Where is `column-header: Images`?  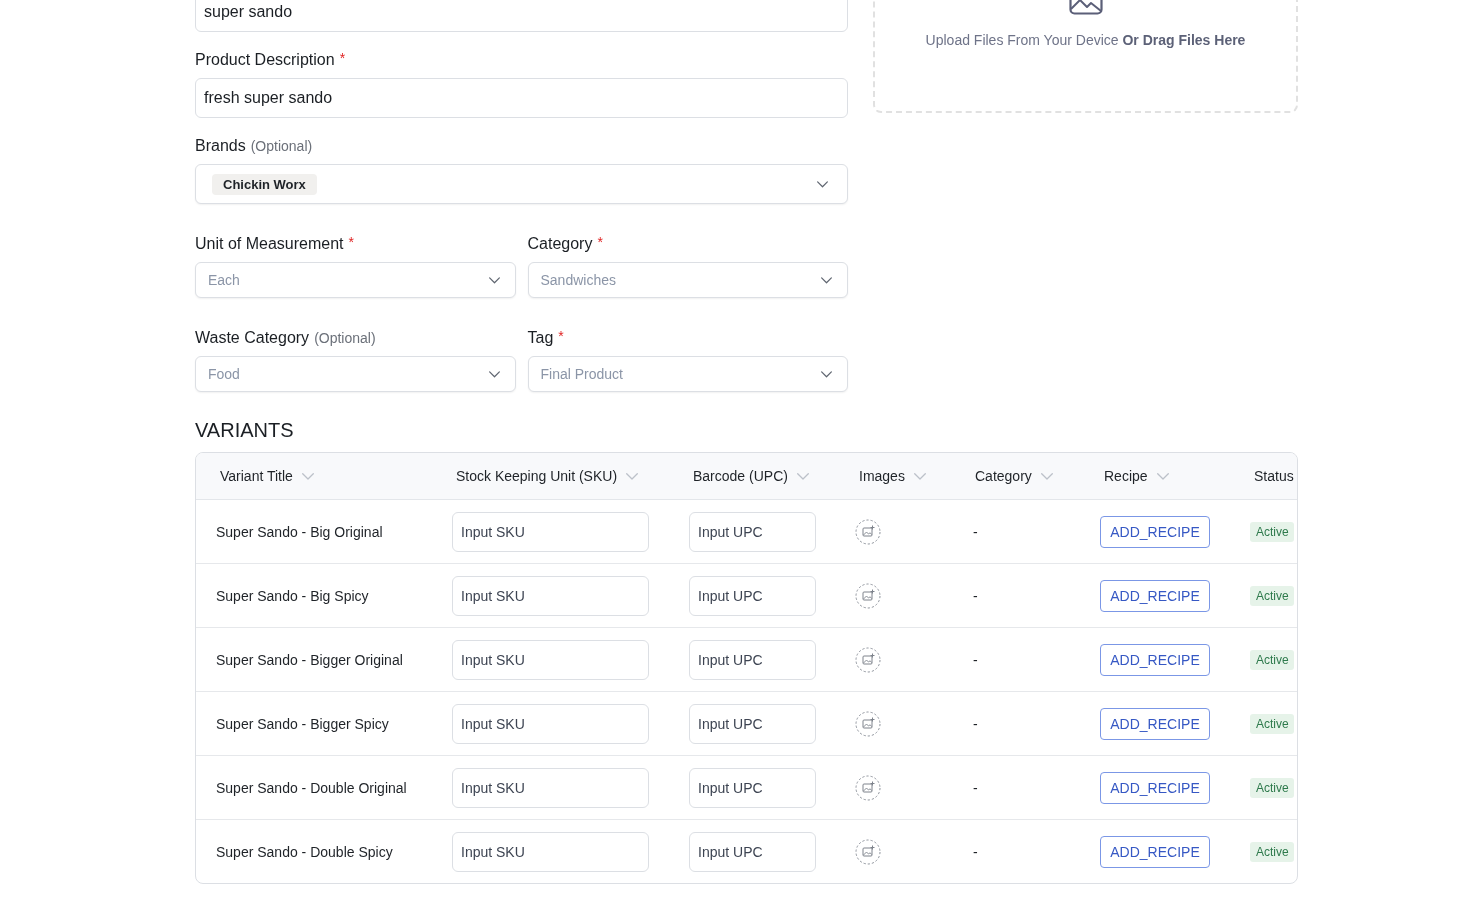
column-header: Images is located at coordinates (882, 476).